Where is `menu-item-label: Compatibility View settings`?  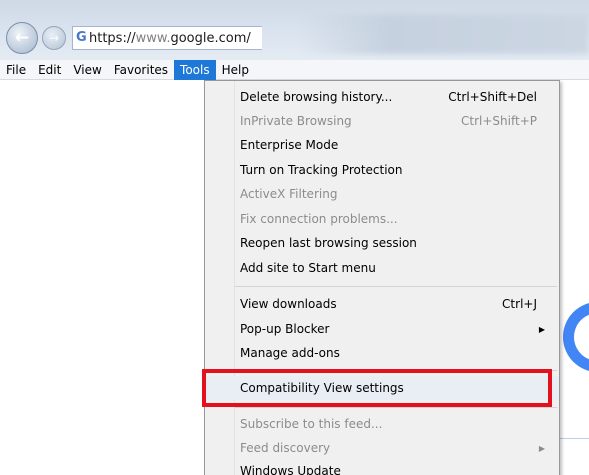 menu-item-label: Compatibility View settings is located at coordinates (322, 388).